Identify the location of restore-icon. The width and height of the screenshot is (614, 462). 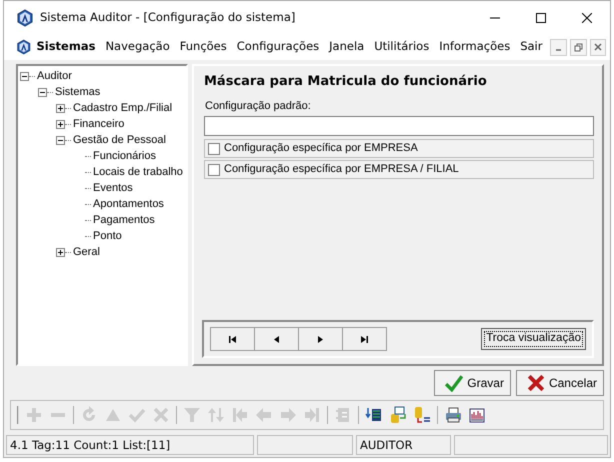
(578, 47).